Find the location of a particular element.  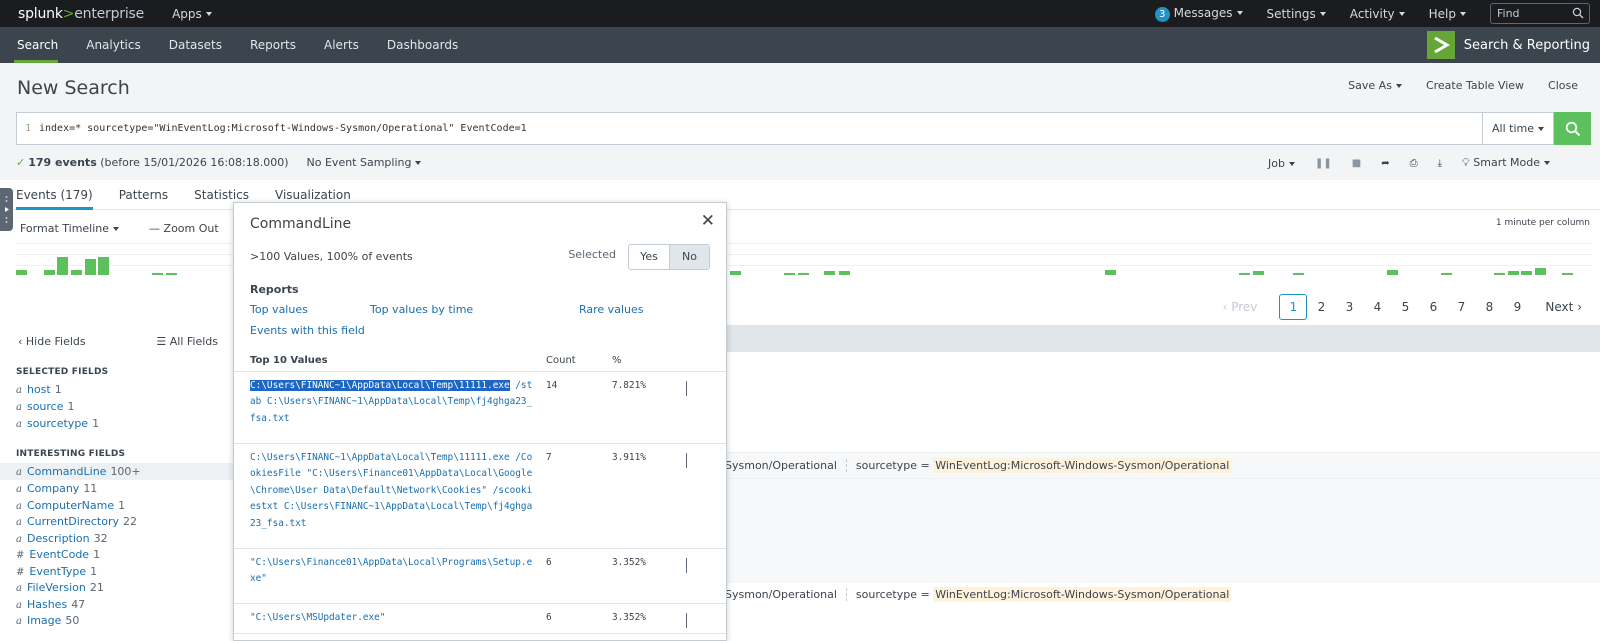

field-eventcode: # EventCode 1 is located at coordinates (124, 554).